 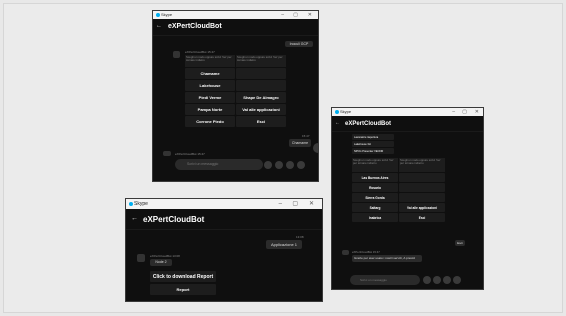 What do you see at coordinates (373, 151) in the screenshot?
I see `card-item: NPCG Presenter VECNR` at bounding box center [373, 151].